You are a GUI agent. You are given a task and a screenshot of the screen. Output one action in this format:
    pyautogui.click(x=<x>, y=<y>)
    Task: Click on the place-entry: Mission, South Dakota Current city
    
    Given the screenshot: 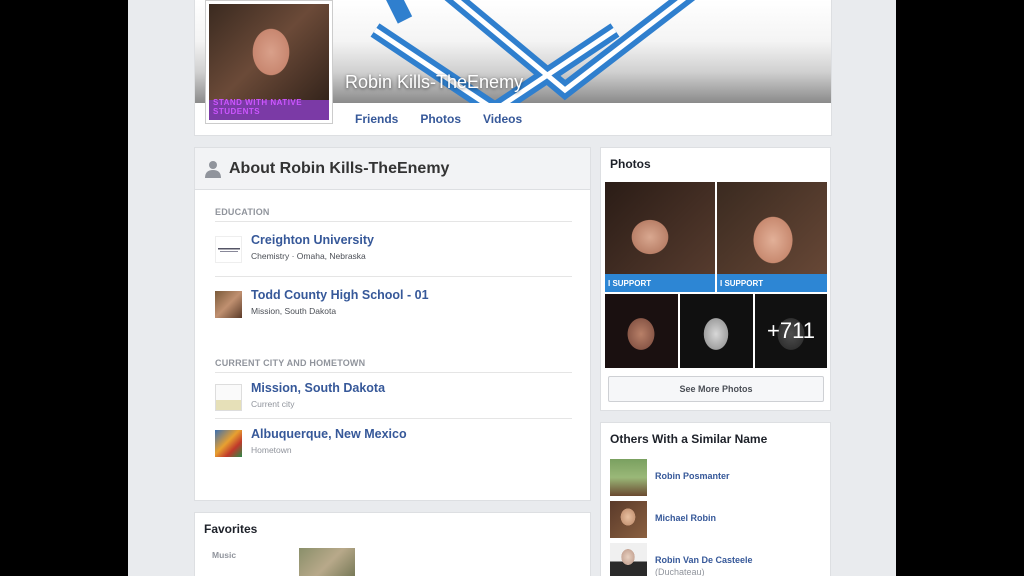 What is the action you would take?
    pyautogui.click(x=393, y=397)
    